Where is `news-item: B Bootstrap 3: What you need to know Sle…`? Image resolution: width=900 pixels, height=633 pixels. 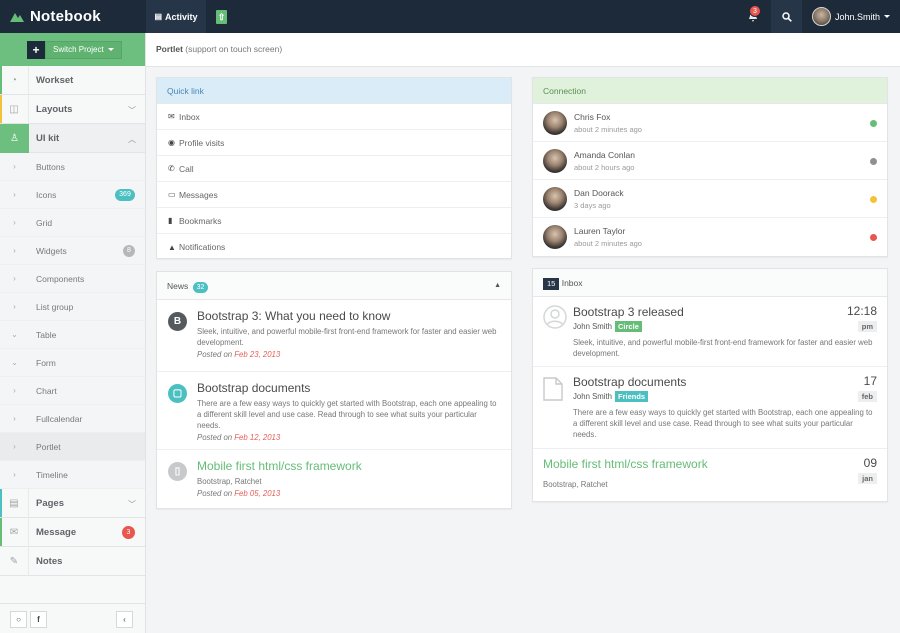 news-item: B Bootstrap 3: What you need to know Sle… is located at coordinates (334, 336).